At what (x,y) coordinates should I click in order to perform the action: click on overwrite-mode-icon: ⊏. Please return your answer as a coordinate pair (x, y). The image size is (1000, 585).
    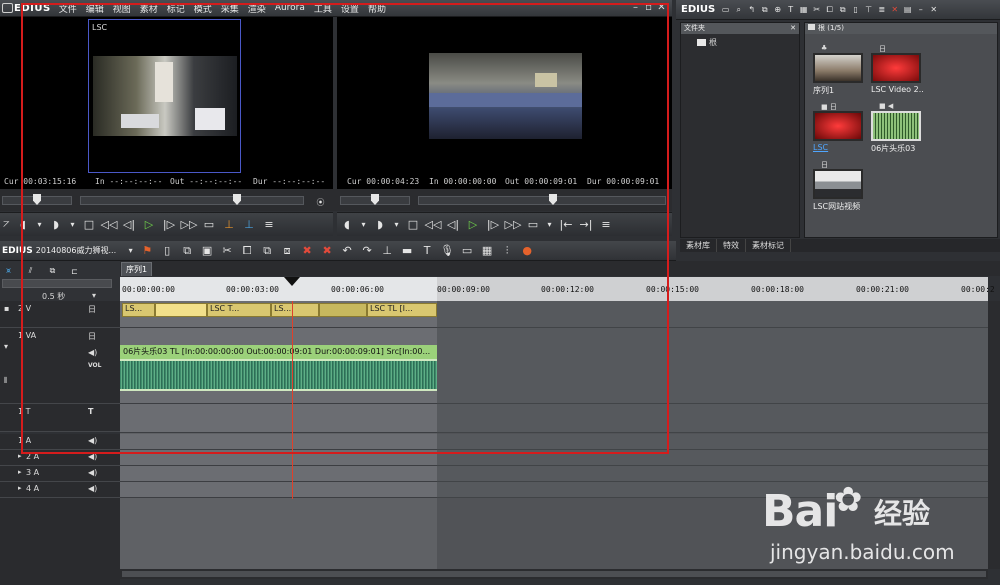
    Looking at the image, I should click on (74, 271).